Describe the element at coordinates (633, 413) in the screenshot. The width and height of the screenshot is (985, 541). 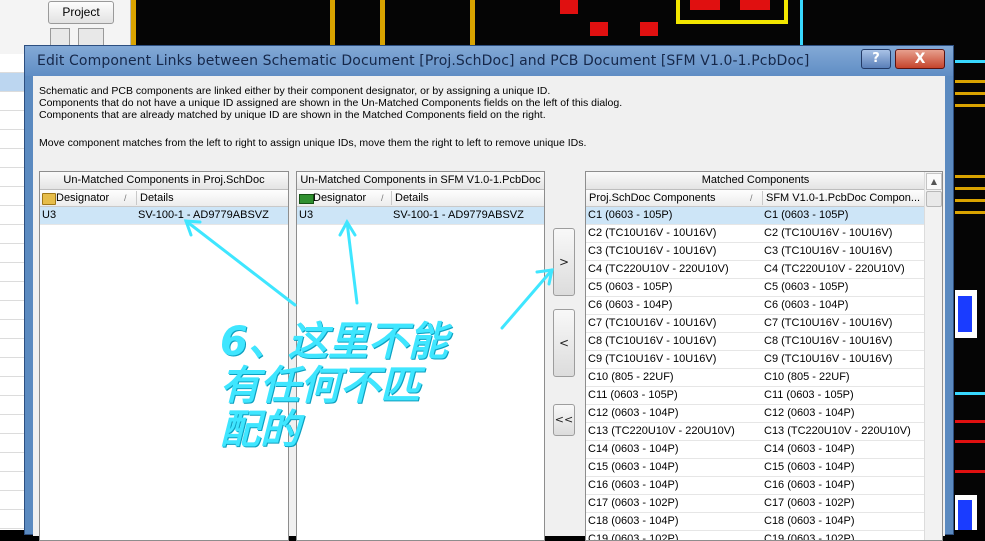
I see `cell-sch-component: C12 (0603 - 104P)` at that location.